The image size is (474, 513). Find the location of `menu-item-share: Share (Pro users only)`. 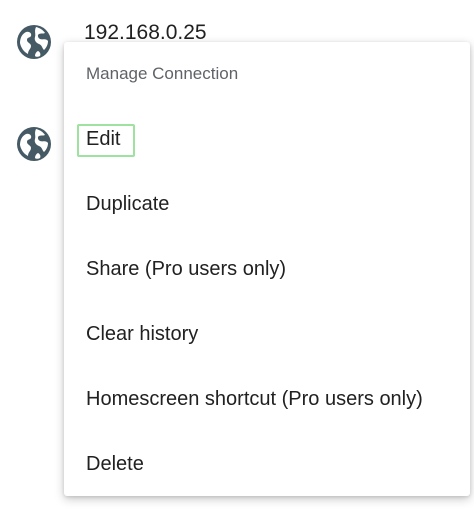

menu-item-share: Share (Pro users only) is located at coordinates (267, 270).